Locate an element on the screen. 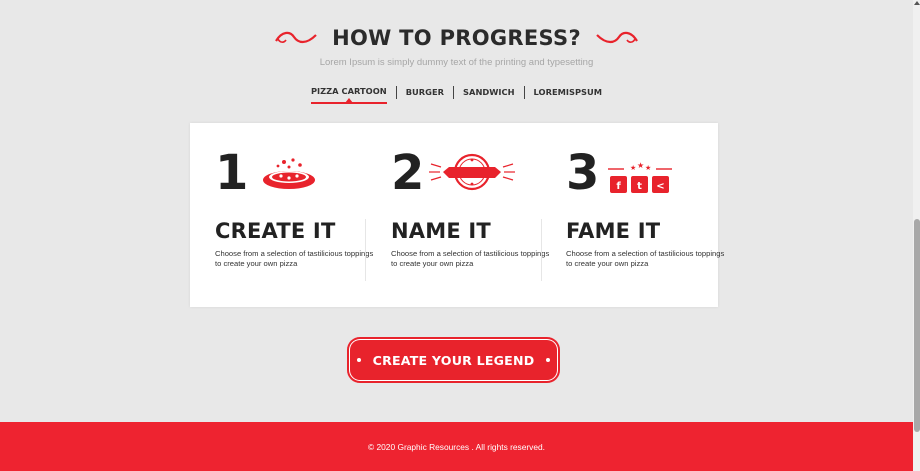  cta-label: CREATE YOUR LEGEND is located at coordinates (453, 360).